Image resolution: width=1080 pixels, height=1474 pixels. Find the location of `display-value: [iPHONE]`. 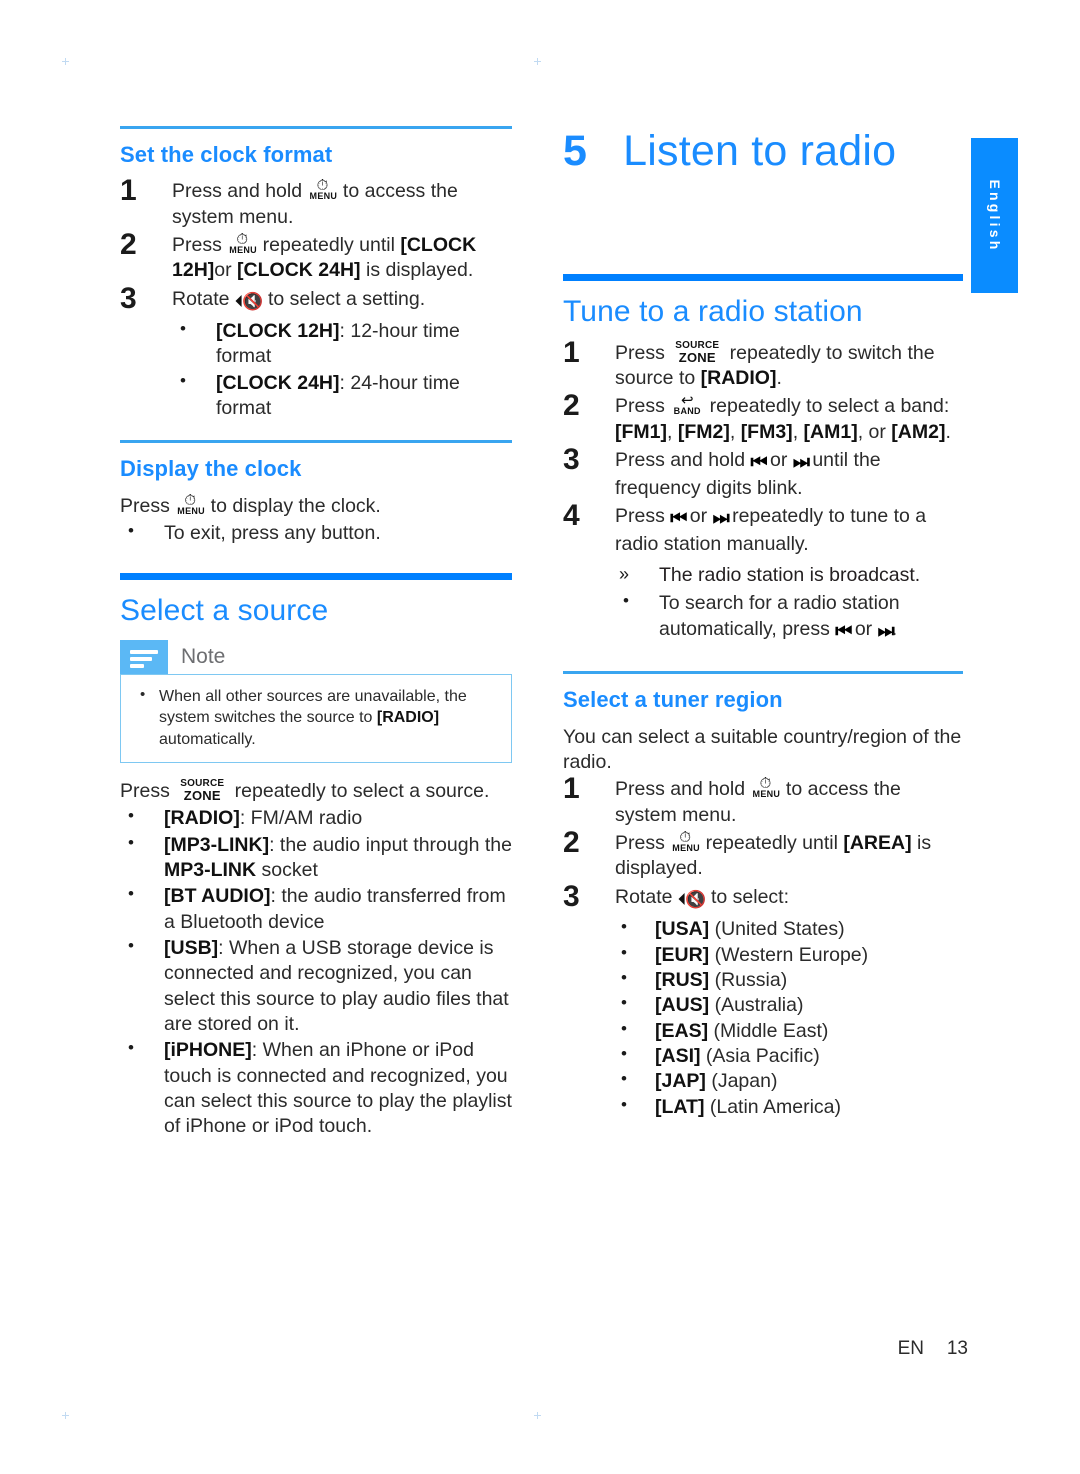

display-value: [iPHONE] is located at coordinates (208, 1050).